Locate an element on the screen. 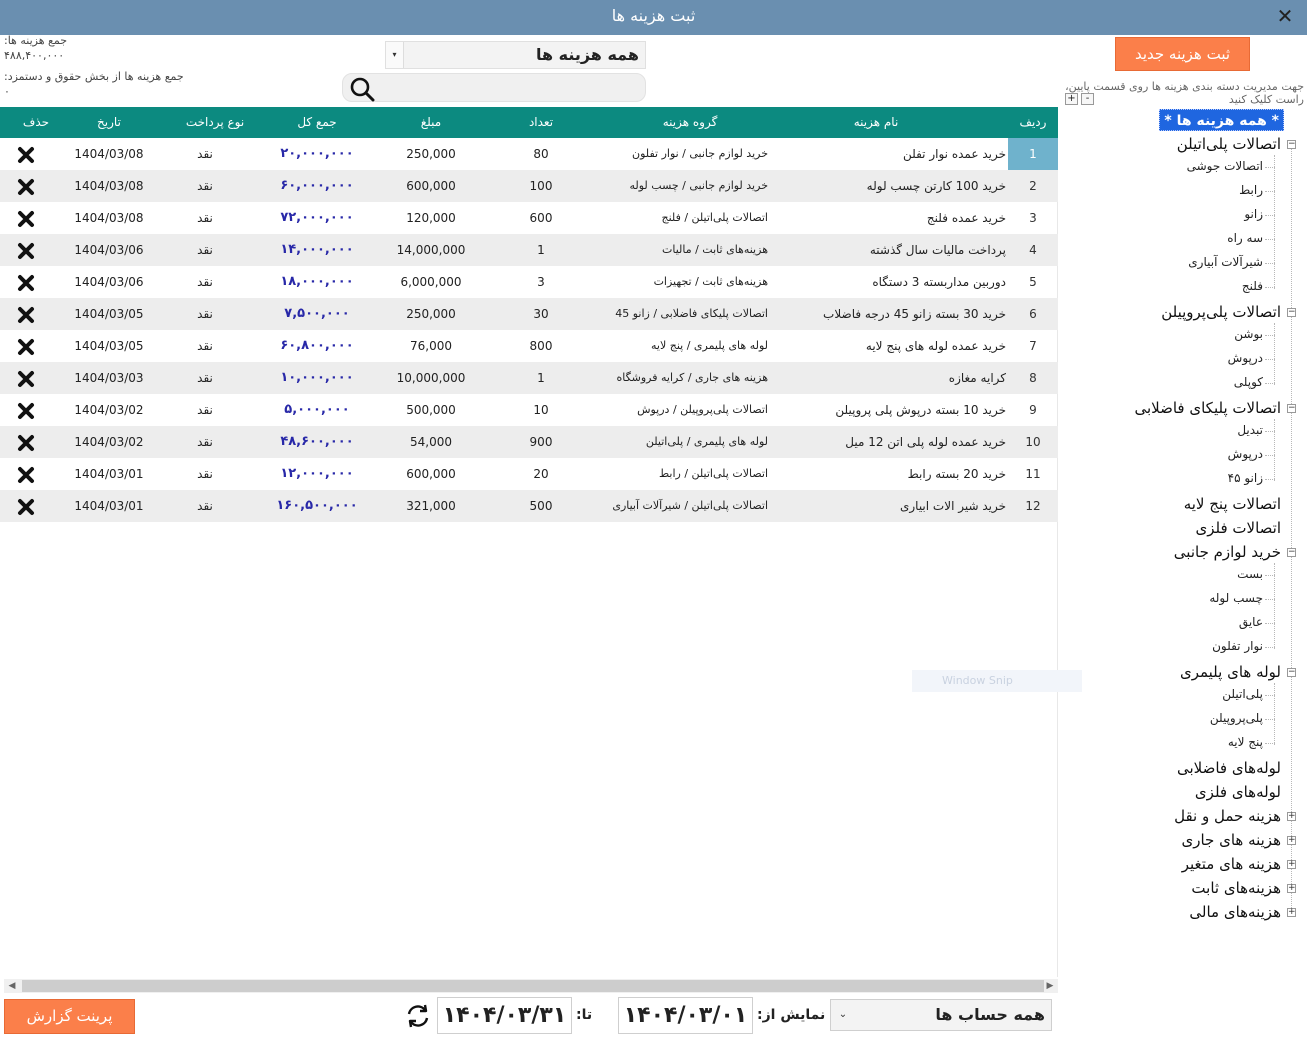 This screenshot has height=1040, width=1307. chevron-down-icon: ⌄ is located at coordinates (843, 1015).